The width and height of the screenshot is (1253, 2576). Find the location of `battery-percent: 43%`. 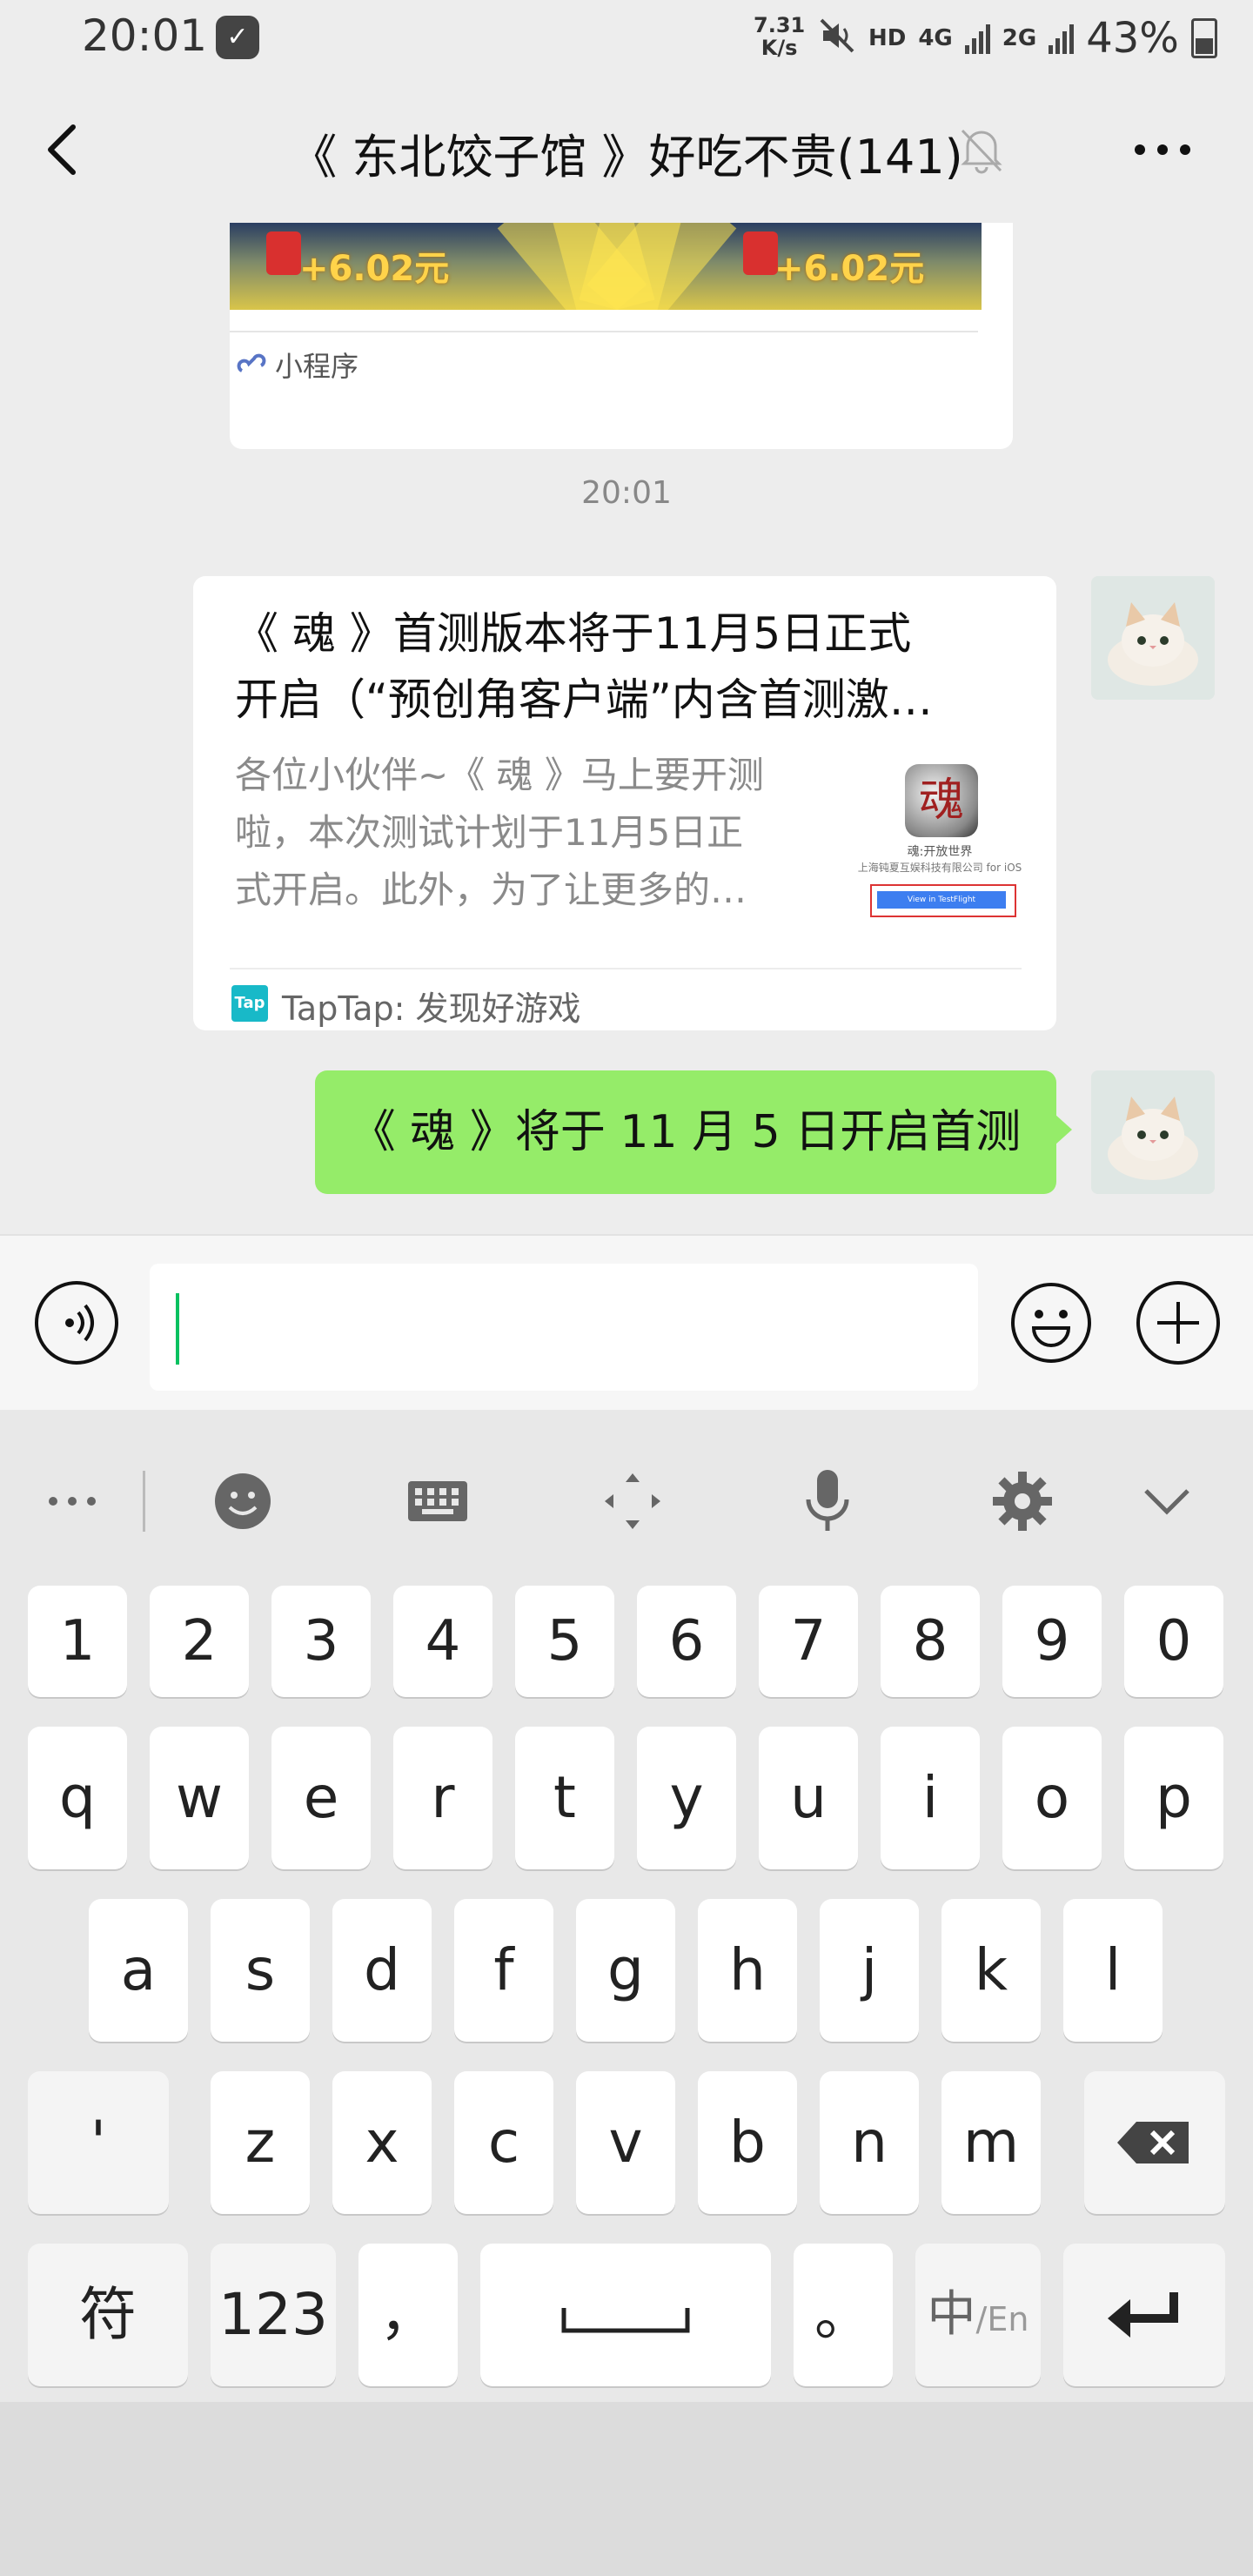

battery-percent: 43% is located at coordinates (1132, 38).